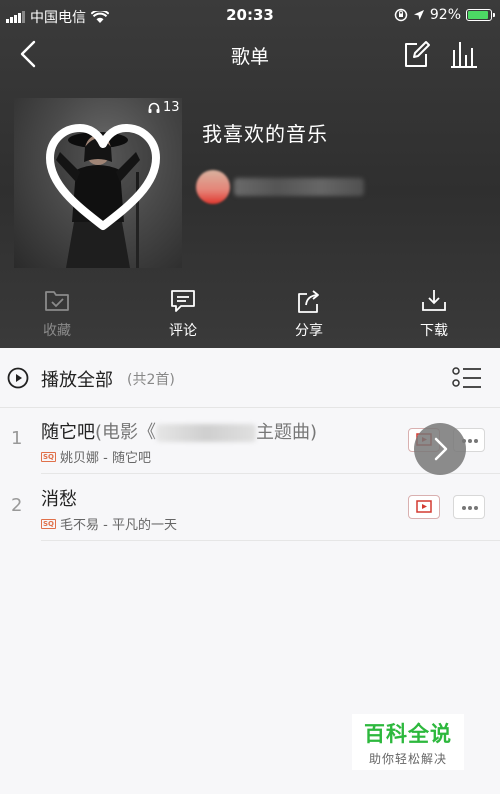  I want to click on song-index: 2, so click(17, 505).